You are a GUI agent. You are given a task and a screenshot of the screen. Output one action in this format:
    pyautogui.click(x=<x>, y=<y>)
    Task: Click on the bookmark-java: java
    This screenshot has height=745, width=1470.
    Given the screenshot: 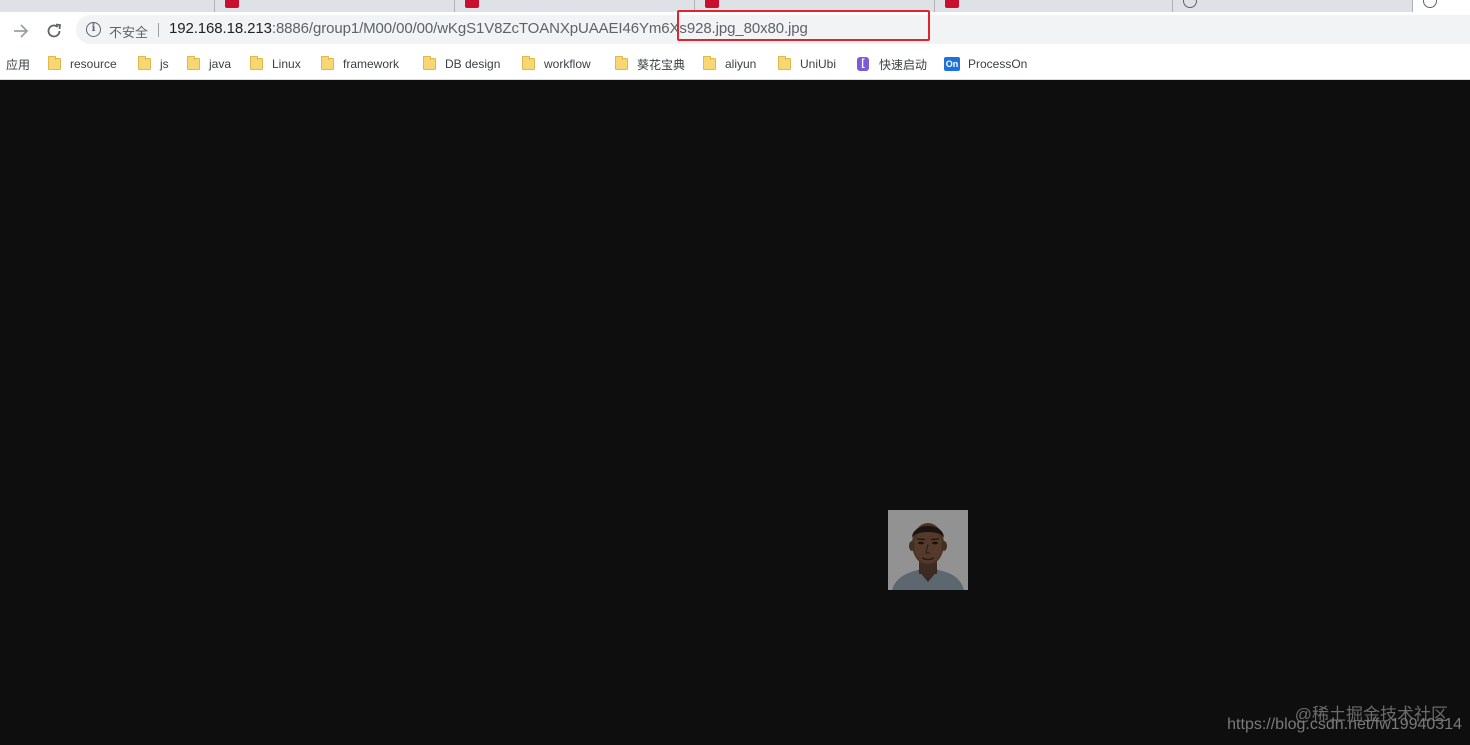 What is the action you would take?
    pyautogui.click(x=209, y=64)
    